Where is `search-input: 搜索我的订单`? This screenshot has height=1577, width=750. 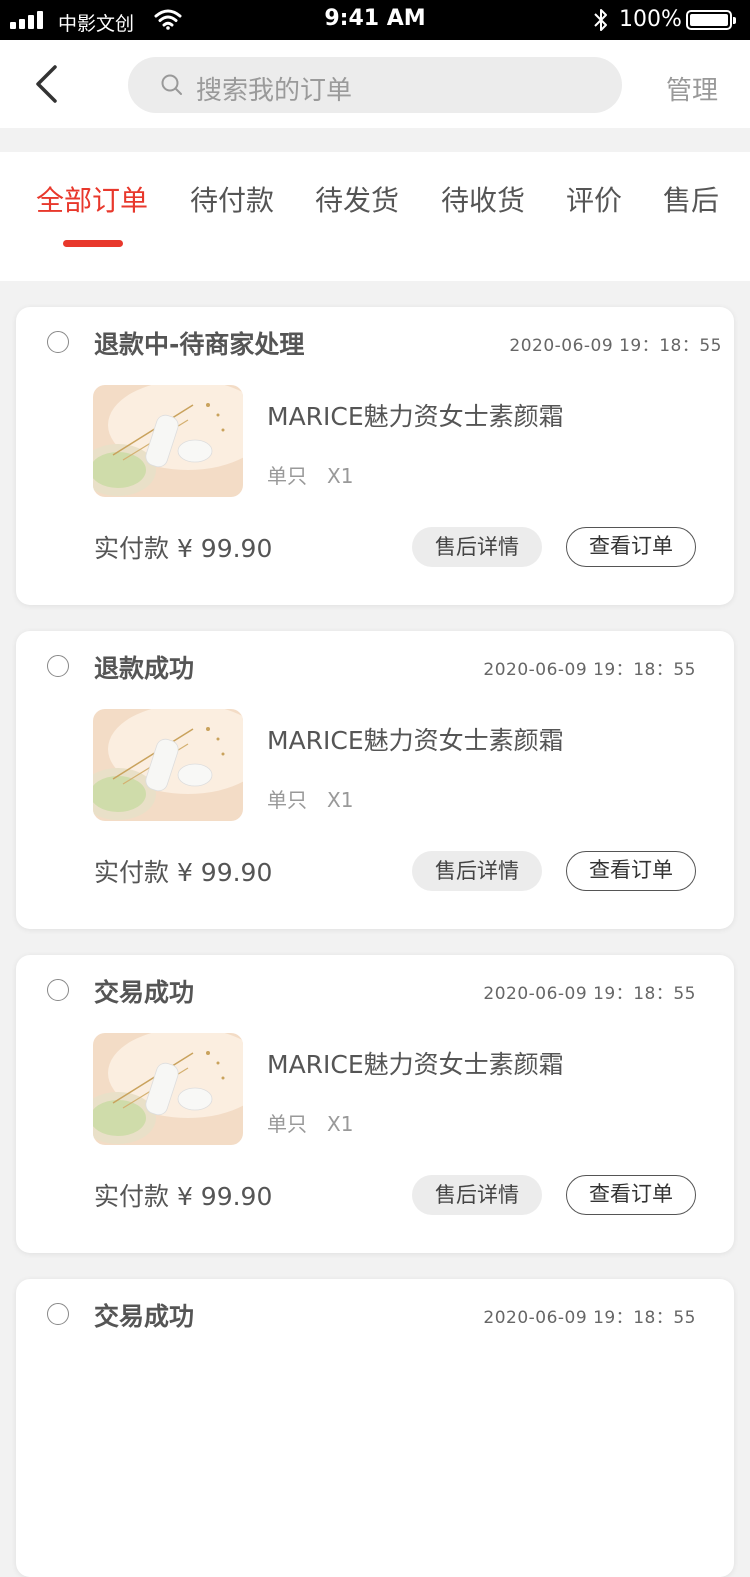 search-input: 搜索我的订单 is located at coordinates (375, 85).